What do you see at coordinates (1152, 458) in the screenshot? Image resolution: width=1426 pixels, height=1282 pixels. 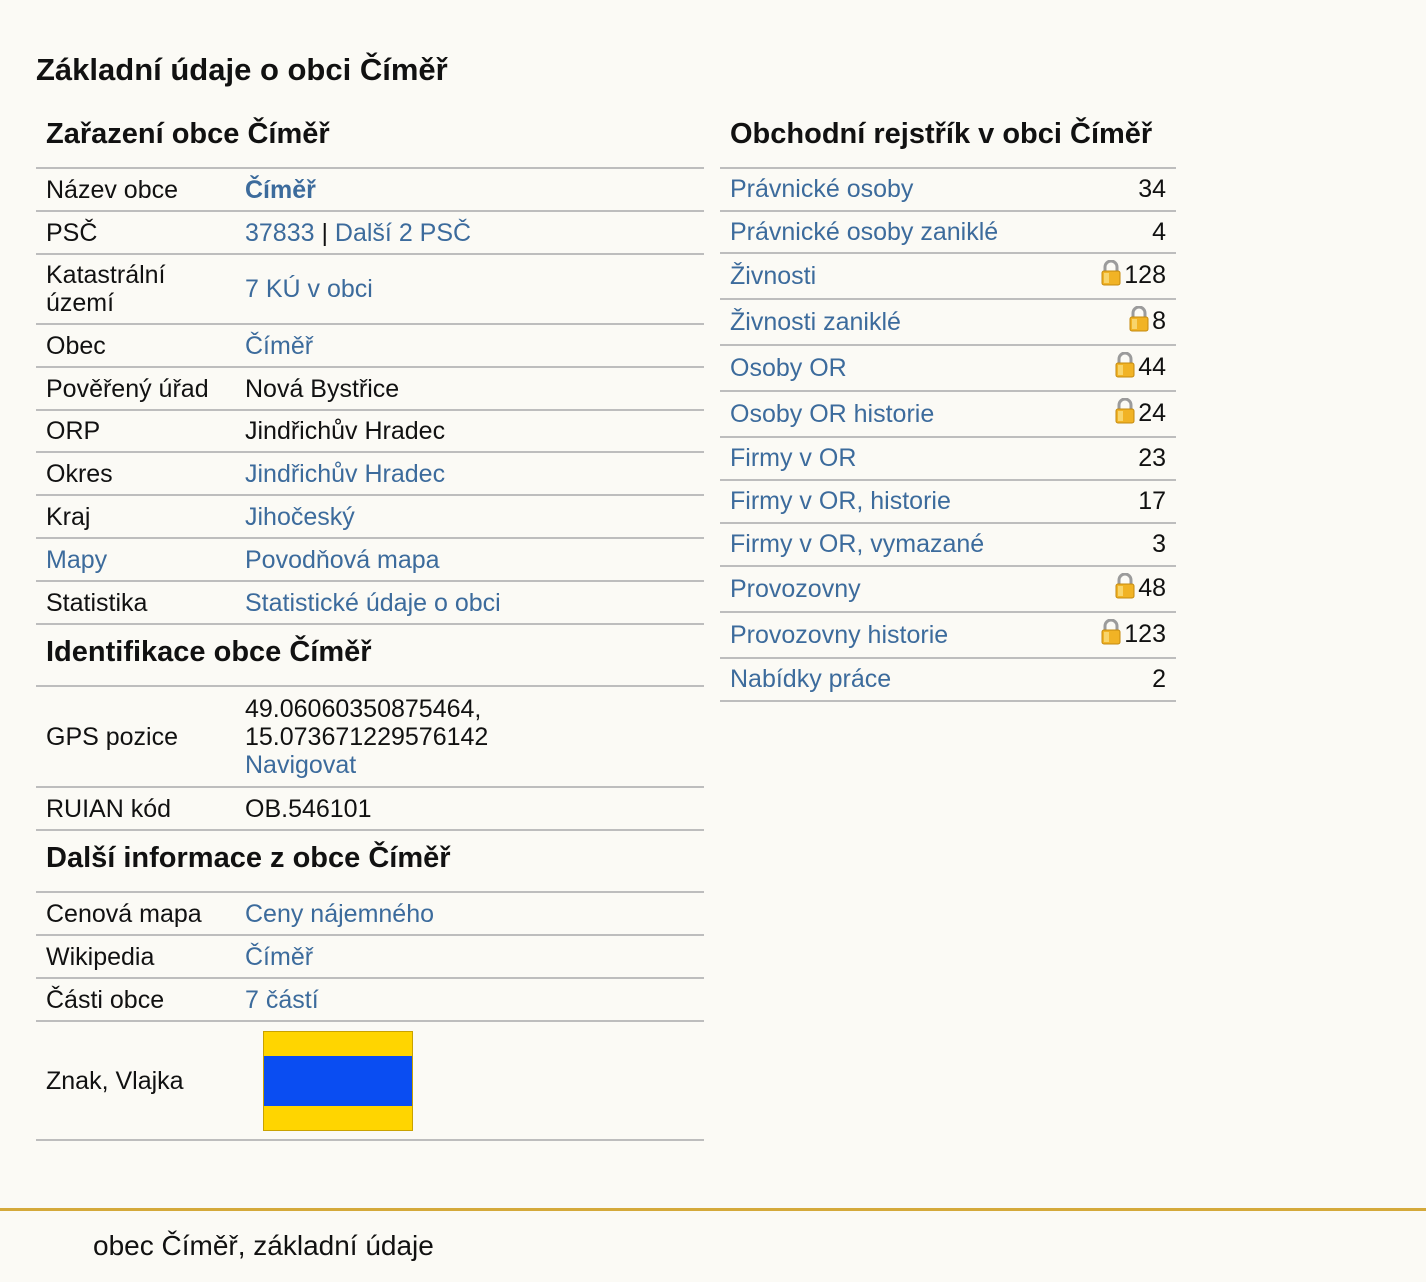 I see `register-count: 23` at bounding box center [1152, 458].